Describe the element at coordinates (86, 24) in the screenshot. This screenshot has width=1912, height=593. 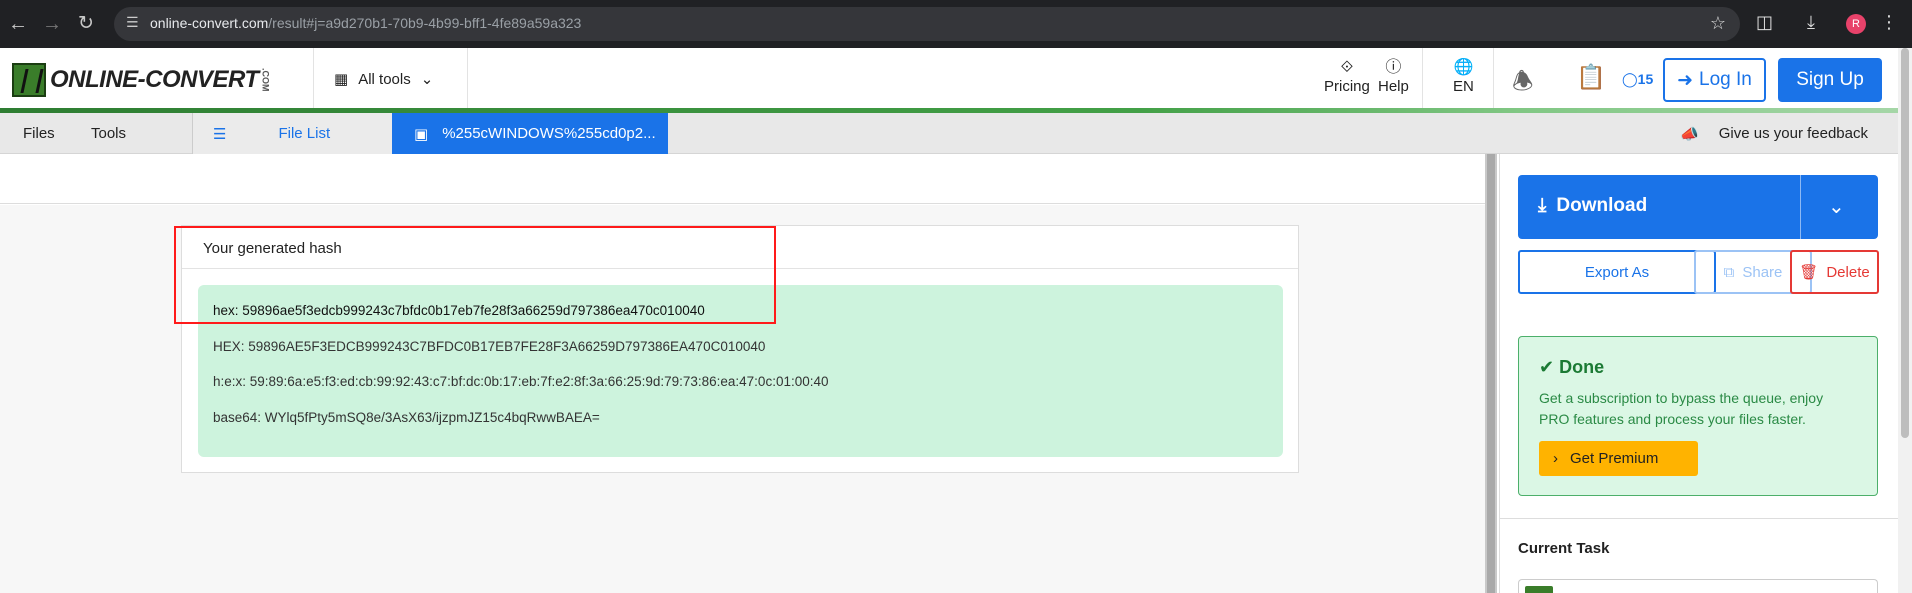
I see `reload-icon: ↻` at that location.